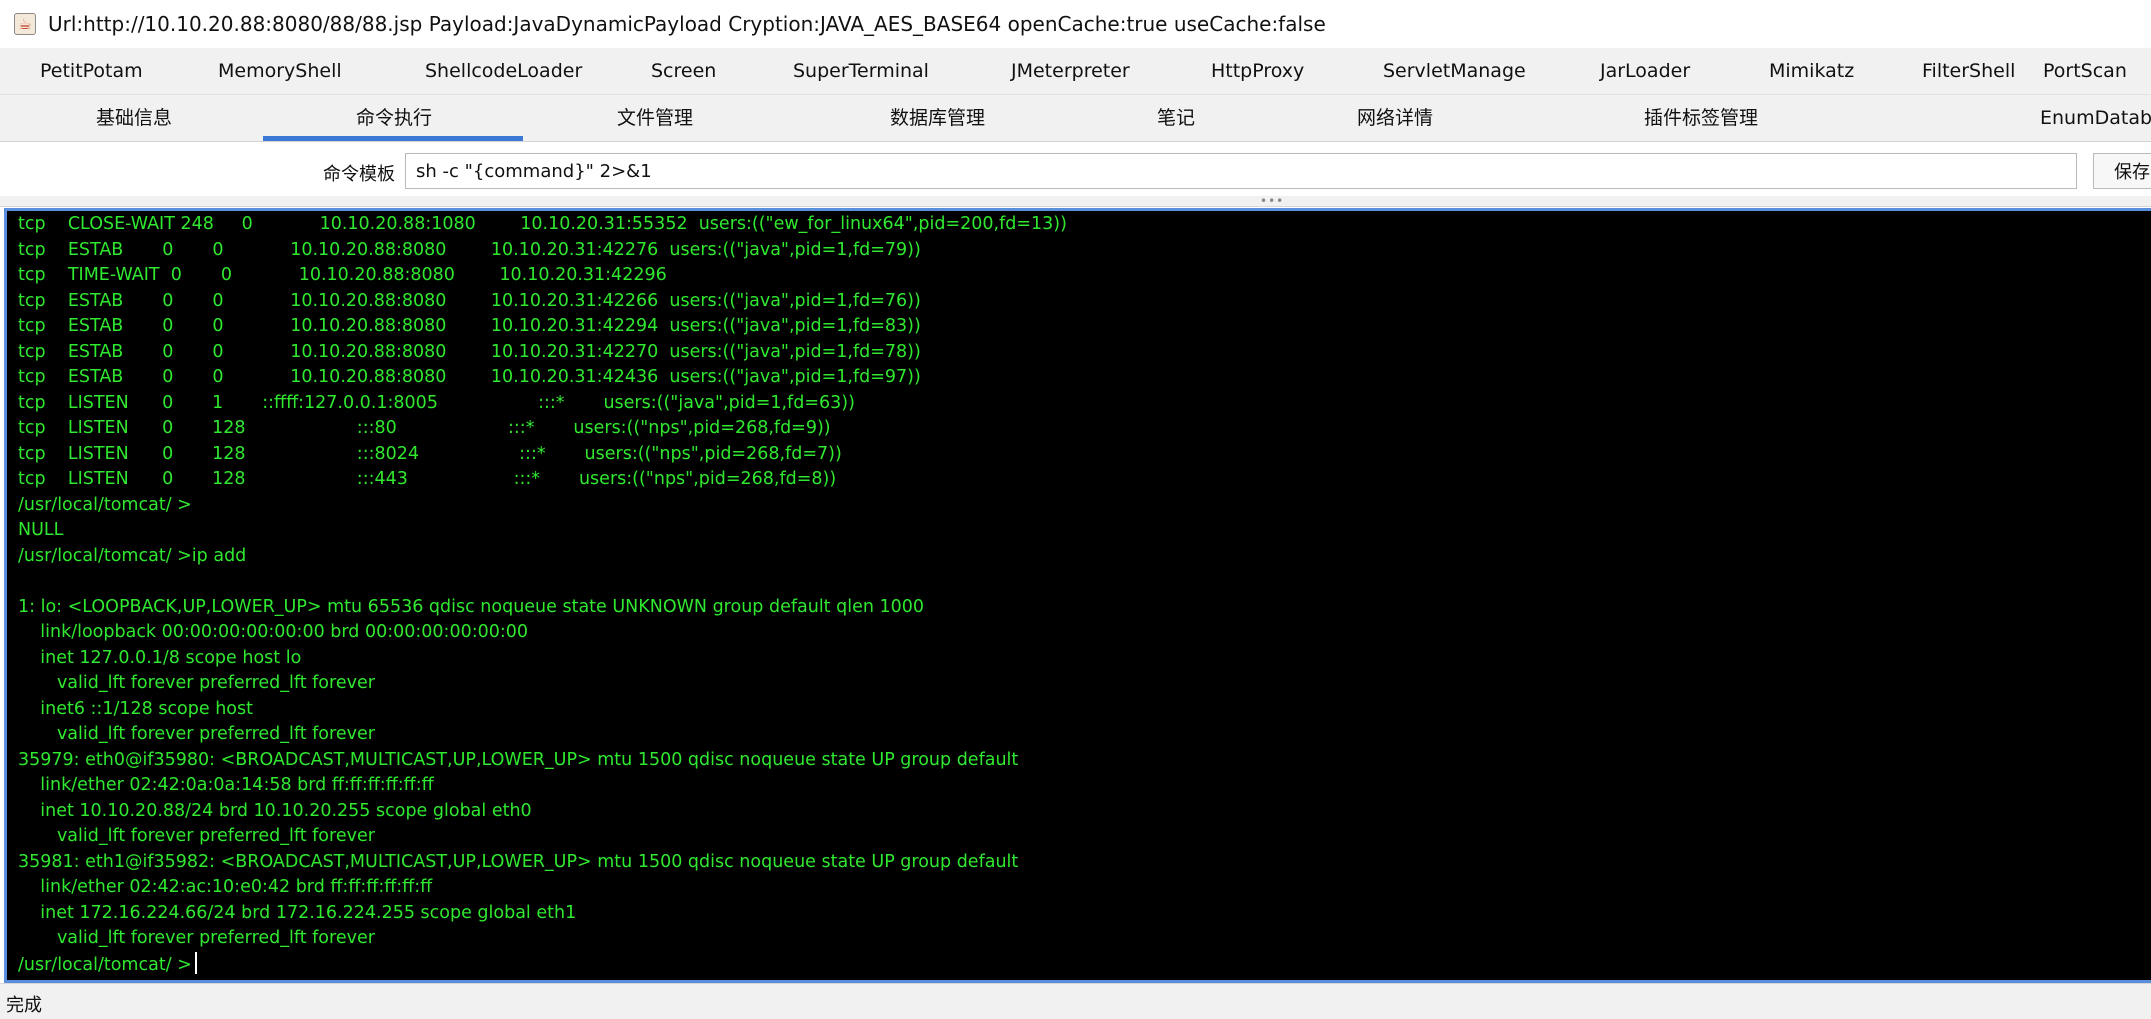 The width and height of the screenshot is (2151, 1019). Describe the element at coordinates (1241, 171) in the screenshot. I see `command-template-input` at that location.